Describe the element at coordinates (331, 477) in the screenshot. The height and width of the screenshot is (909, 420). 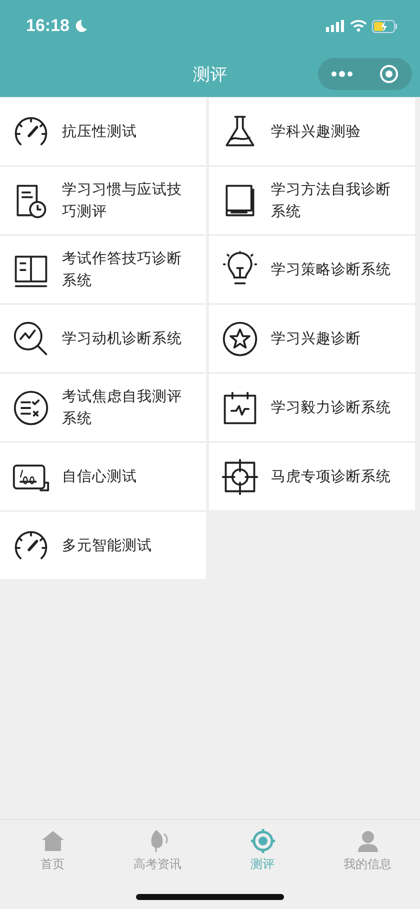
I see `test-name: 马虎专项诊断系统` at that location.